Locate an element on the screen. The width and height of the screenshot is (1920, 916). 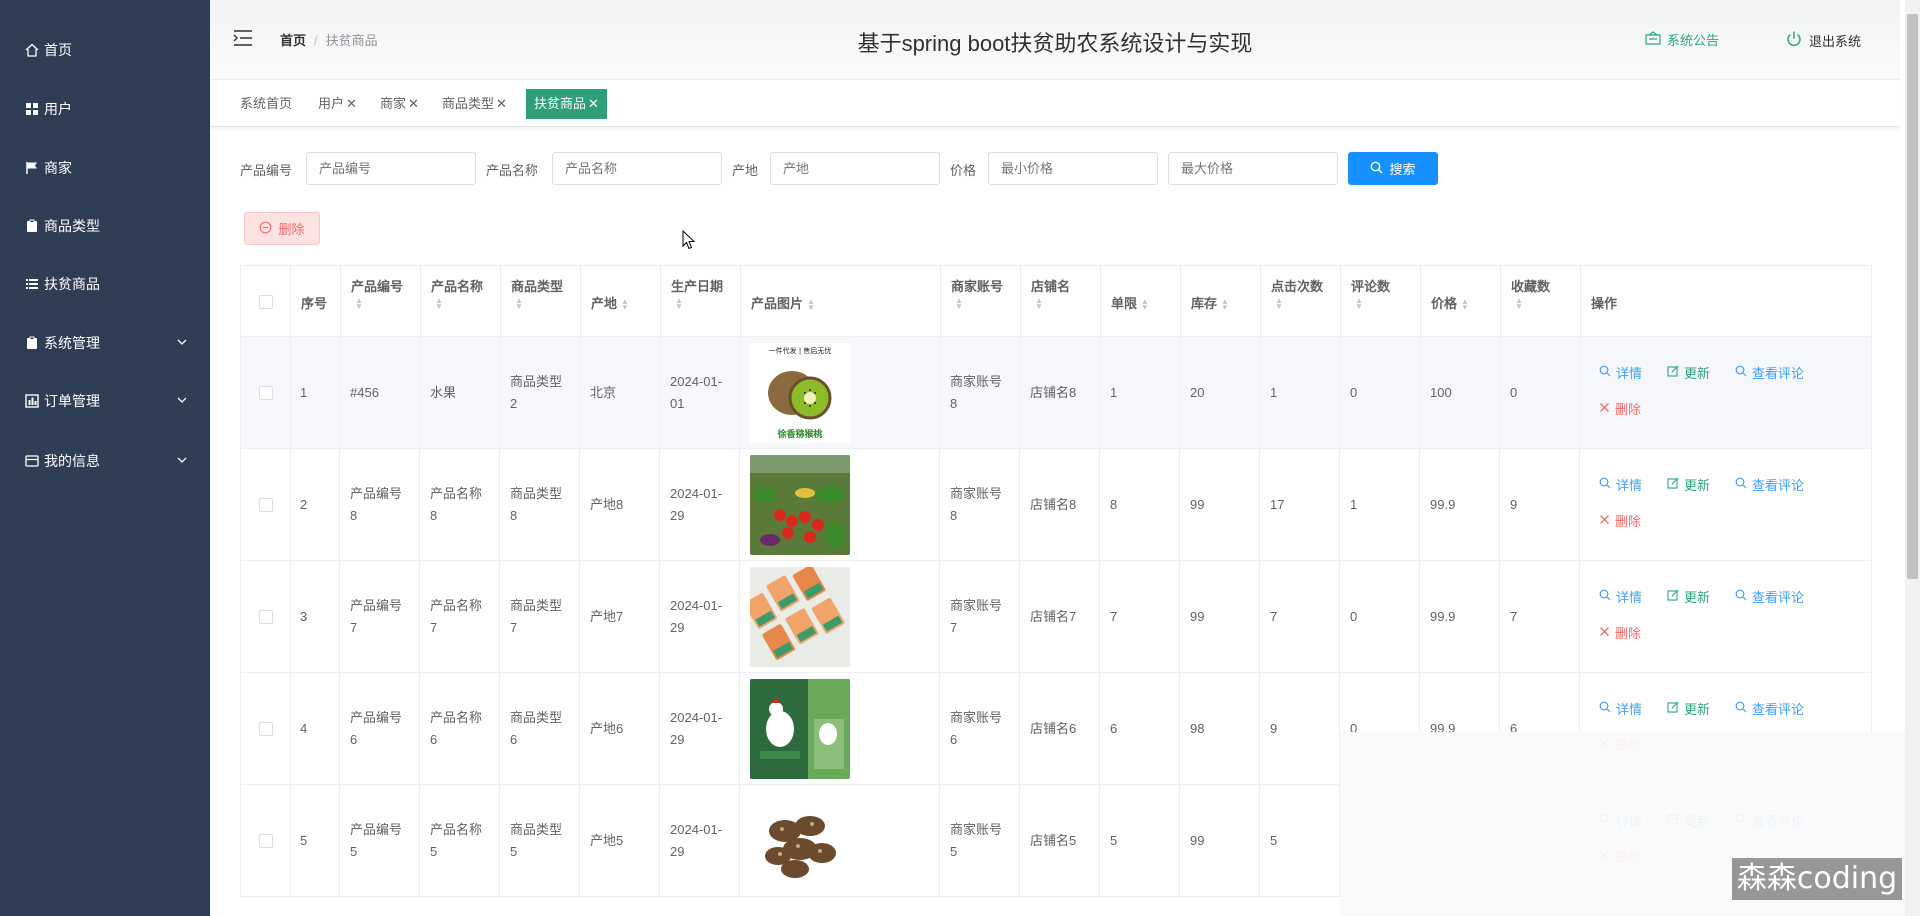
col-header-clicks: 点击次数 ▲ ▼ is located at coordinates (1301, 302).